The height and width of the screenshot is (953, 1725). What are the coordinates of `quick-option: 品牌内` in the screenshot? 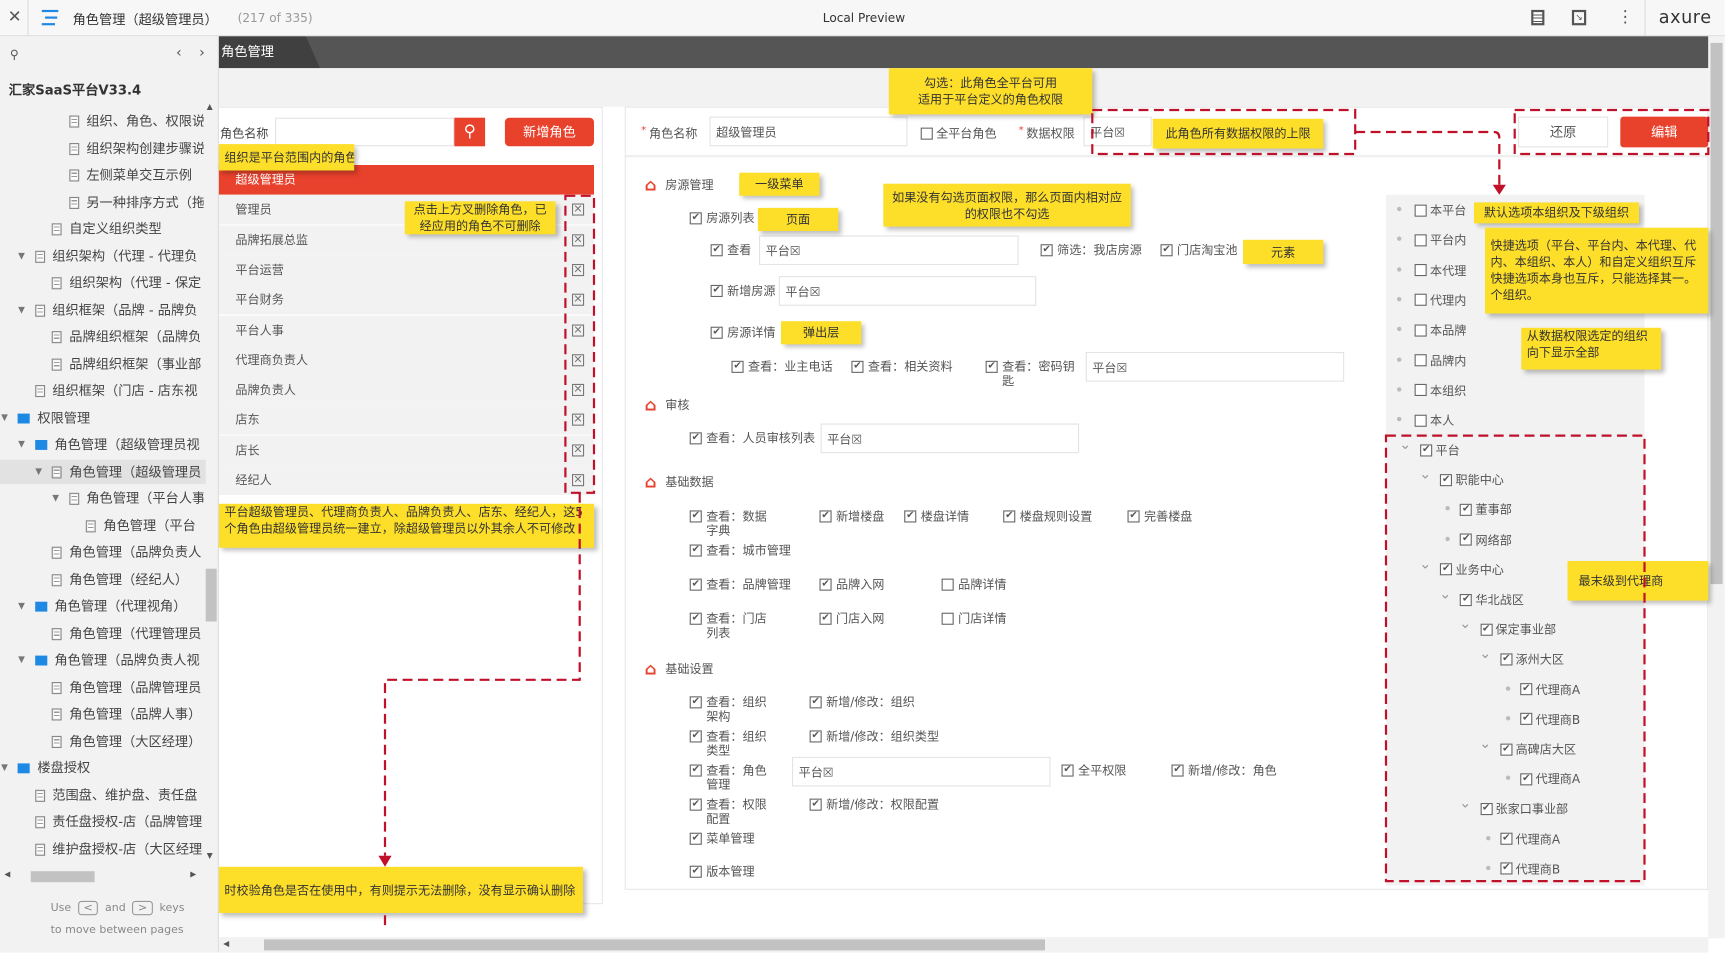 It's located at (1440, 360).